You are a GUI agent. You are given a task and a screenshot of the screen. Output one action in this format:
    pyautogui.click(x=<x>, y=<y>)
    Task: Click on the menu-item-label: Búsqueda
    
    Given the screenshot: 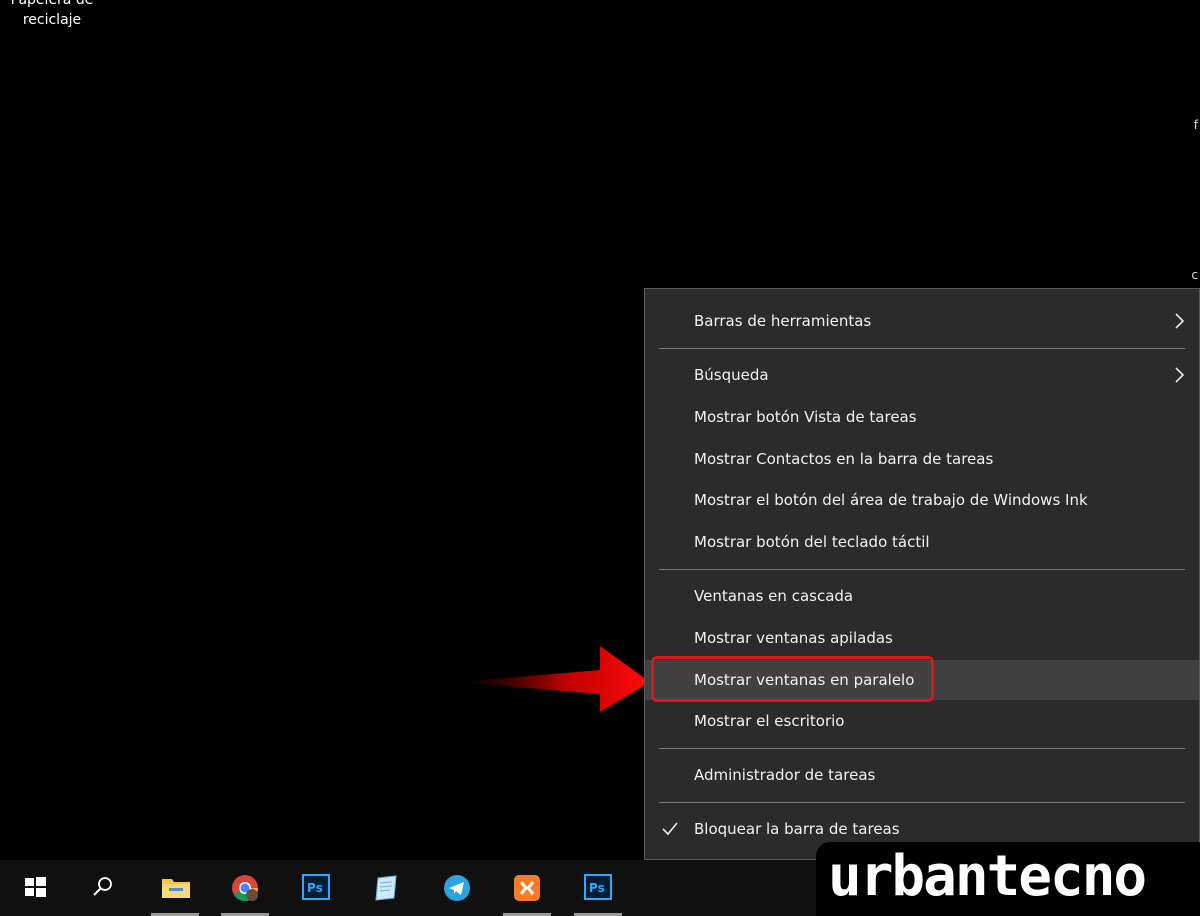 What is the action you would take?
    pyautogui.click(x=731, y=375)
    